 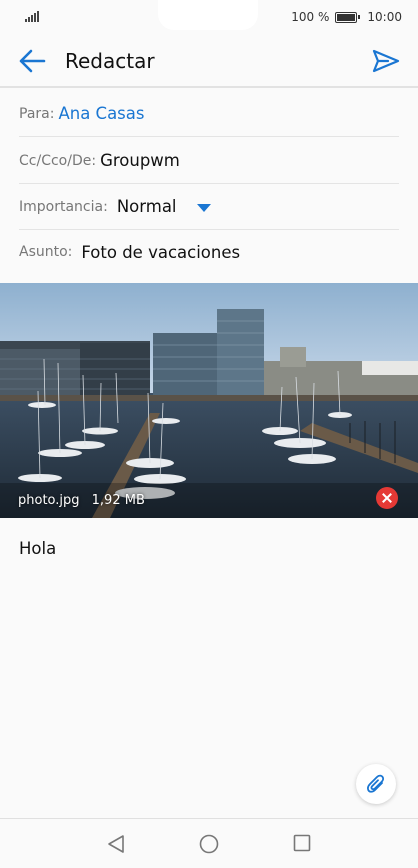 I want to click on navigation-bar, so click(x=209, y=843).